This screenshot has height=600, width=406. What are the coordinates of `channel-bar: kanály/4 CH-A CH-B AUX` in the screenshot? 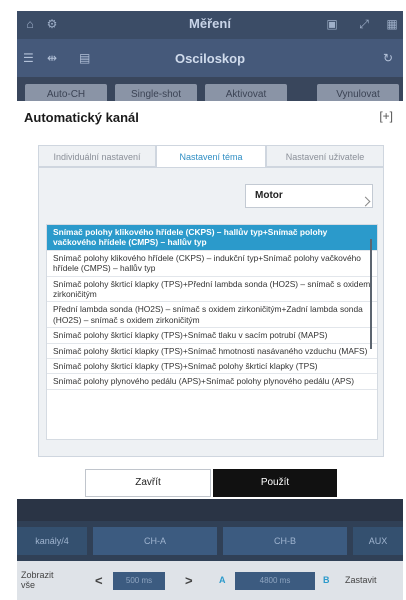 It's located at (210, 541).